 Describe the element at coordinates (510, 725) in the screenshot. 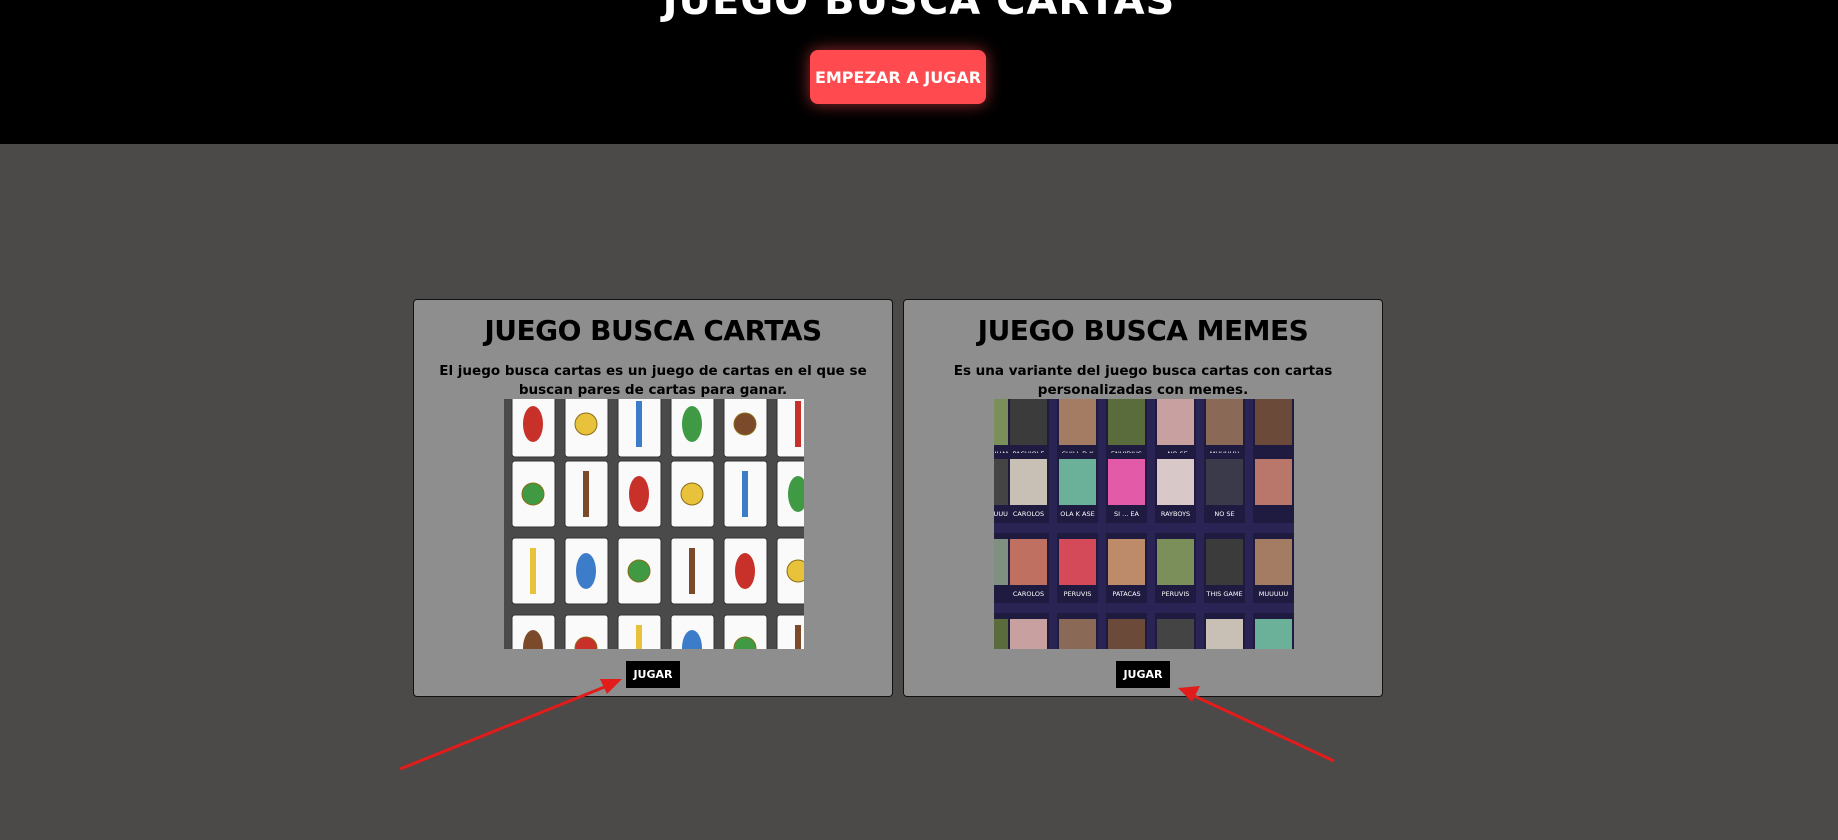

I see `arrow-left-icon` at that location.